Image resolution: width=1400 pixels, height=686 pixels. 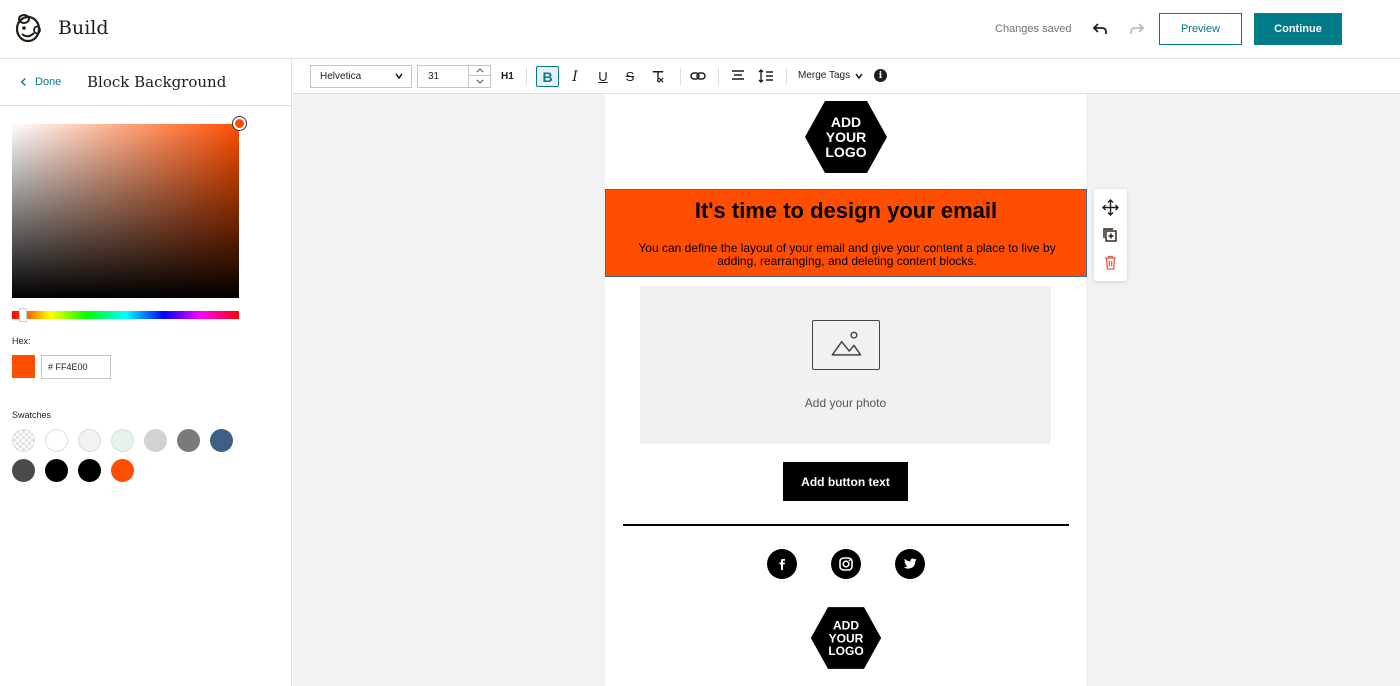 I want to click on top-bar: Build Changes saved Preview Continue, so click(x=700, y=29).